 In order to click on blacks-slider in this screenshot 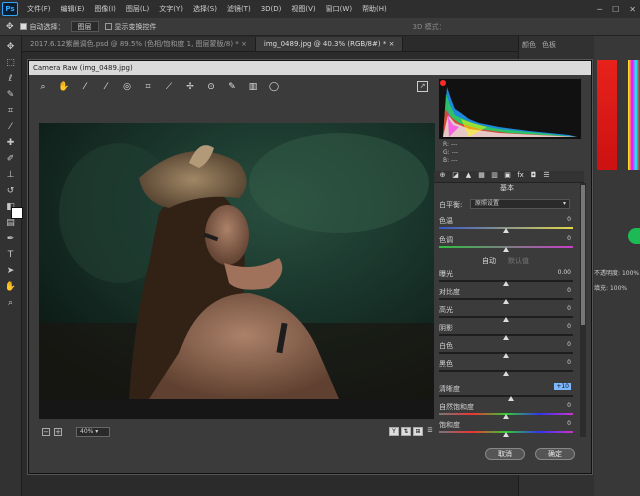, I will do `click(506, 373)`.